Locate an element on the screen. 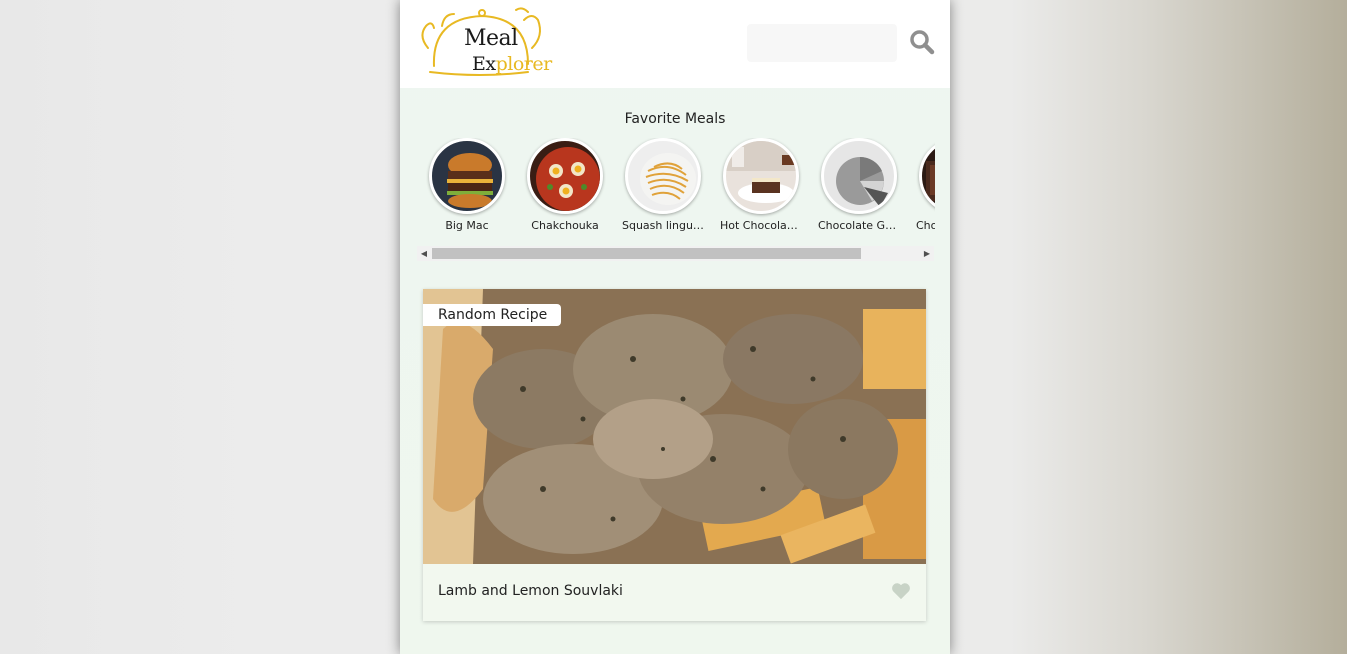  logo: Meal Explorer is located at coordinates (486, 43).